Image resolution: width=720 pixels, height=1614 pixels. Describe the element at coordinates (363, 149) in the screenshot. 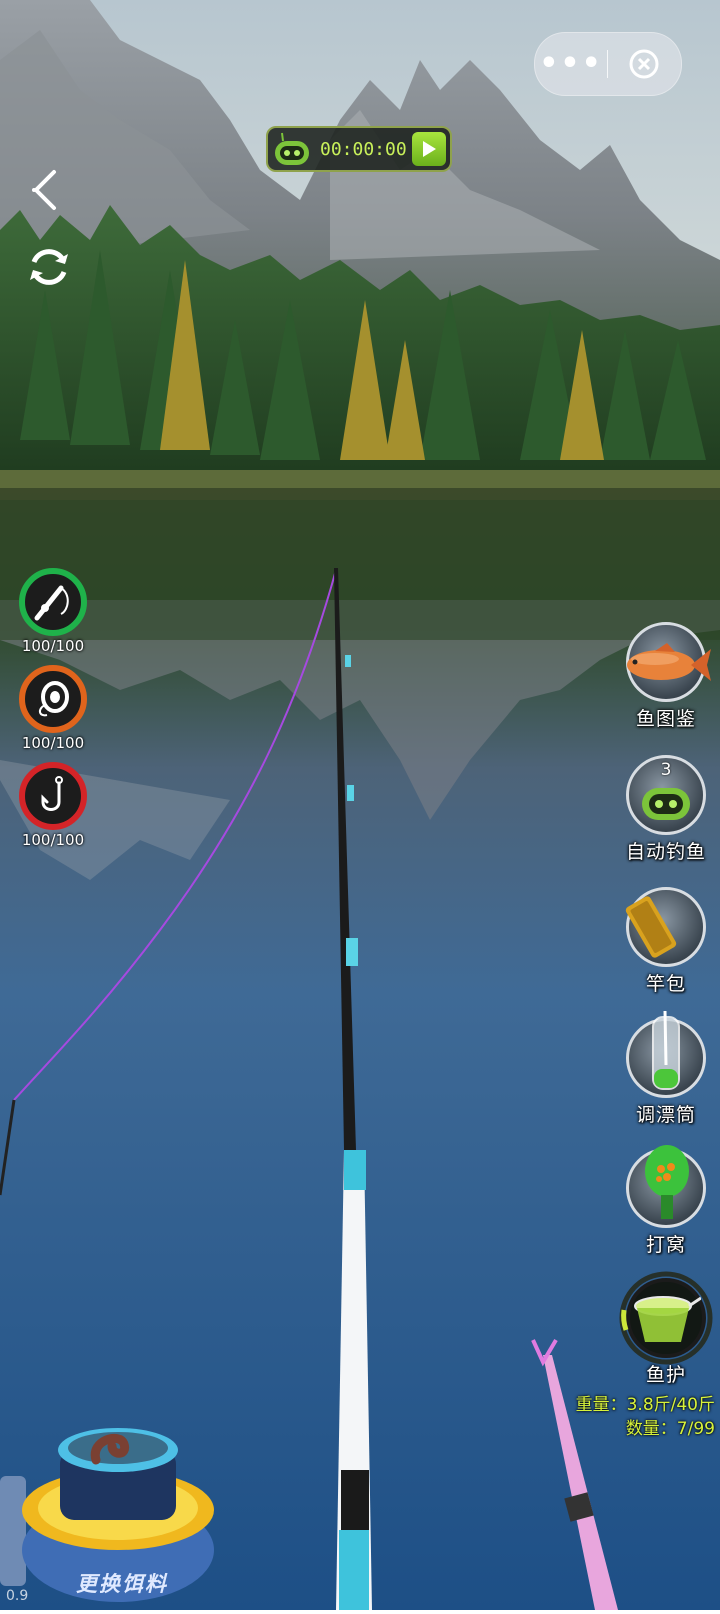

I see `timer-text: 00:00:00` at that location.